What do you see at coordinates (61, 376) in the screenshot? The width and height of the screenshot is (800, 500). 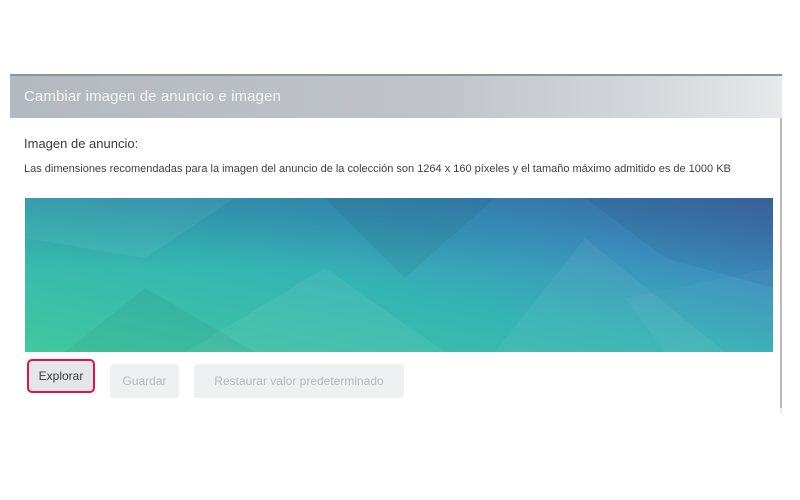 I see `explore-button: Explorar` at bounding box center [61, 376].